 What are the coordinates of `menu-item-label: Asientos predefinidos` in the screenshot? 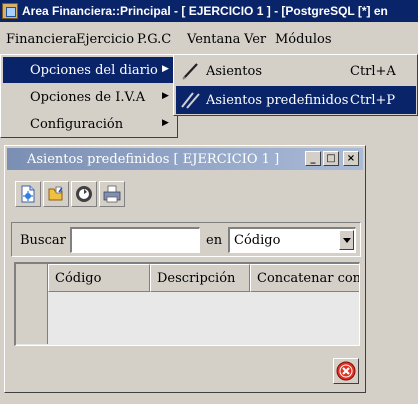 It's located at (277, 100).